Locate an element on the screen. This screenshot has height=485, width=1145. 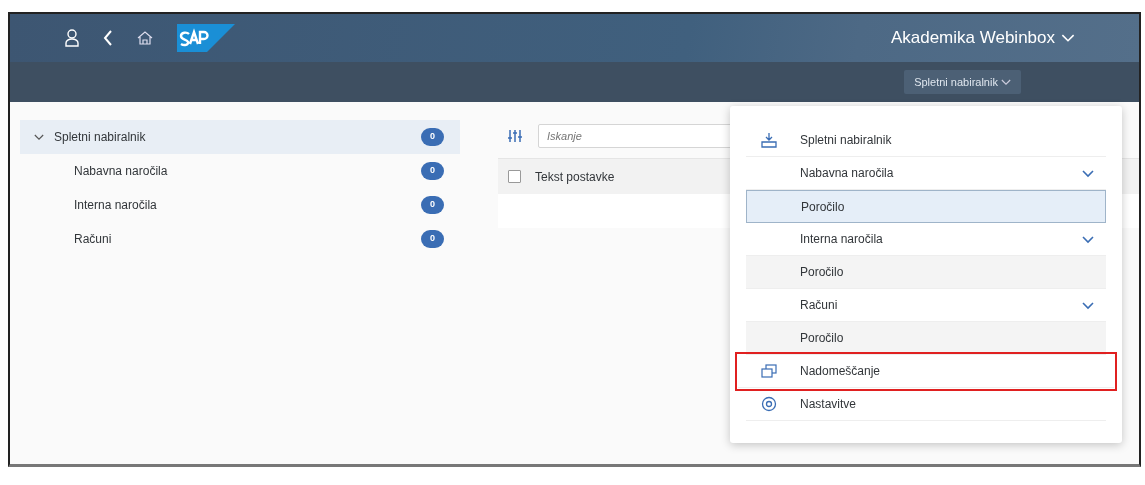
logo is located at coordinates (206, 38).